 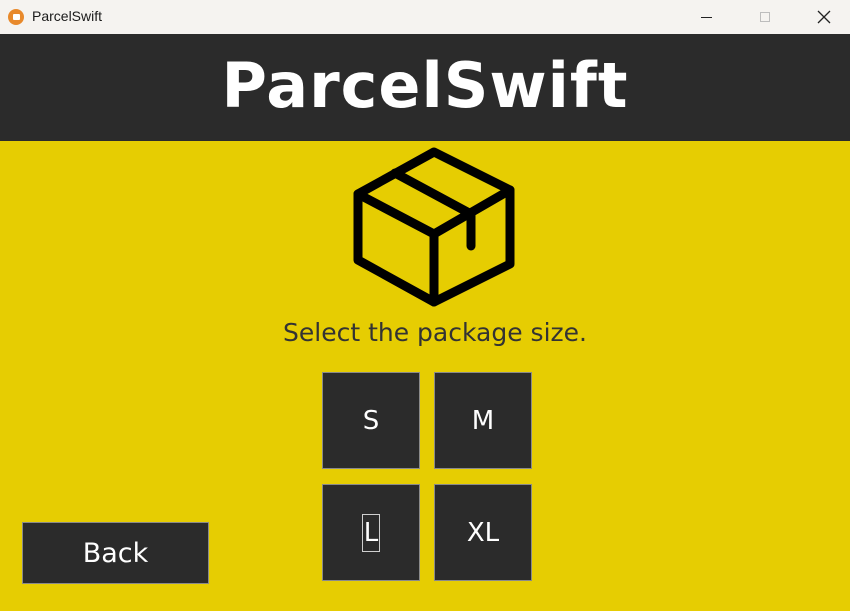 What do you see at coordinates (435, 332) in the screenshot?
I see `size-prompt: Select the package size.` at bounding box center [435, 332].